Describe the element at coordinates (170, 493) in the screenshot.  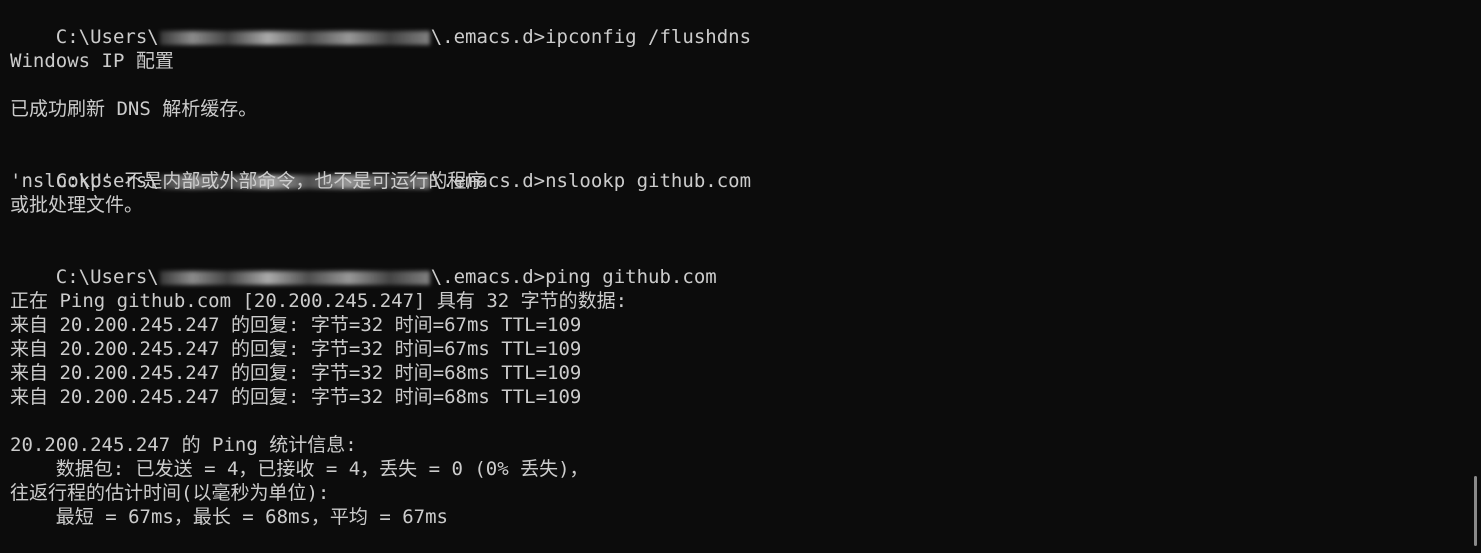
I see `ping-stats-rtt-title: 往返行程的估计时间(以毫秒为单位):` at that location.